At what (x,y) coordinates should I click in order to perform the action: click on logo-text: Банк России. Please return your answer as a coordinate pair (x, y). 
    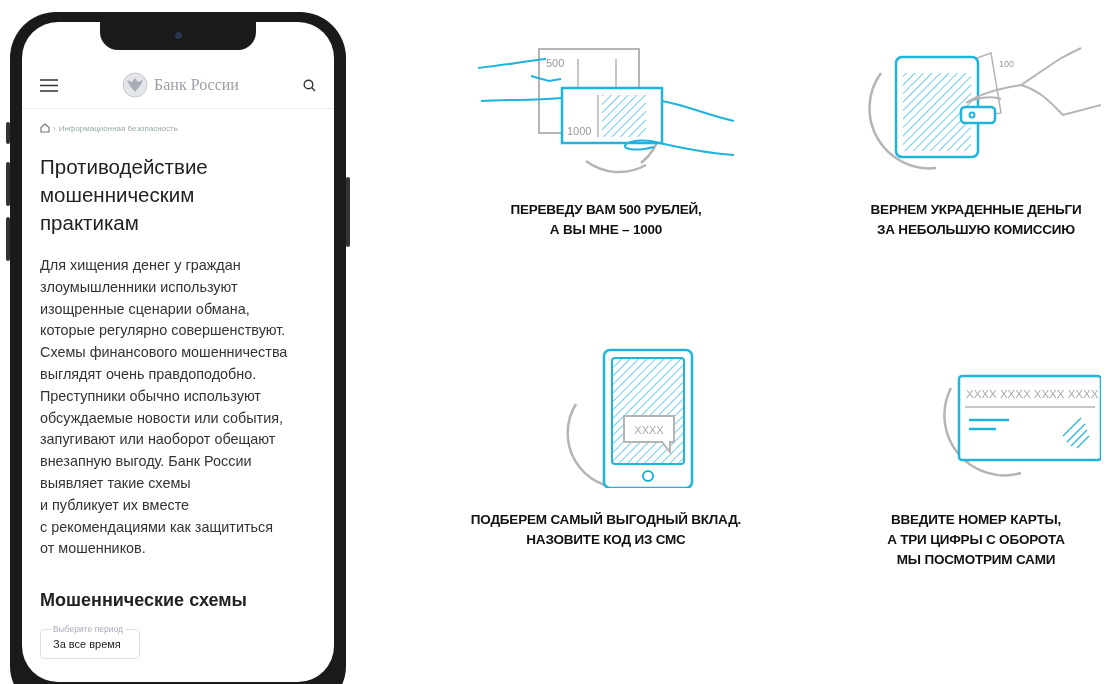
    Looking at the image, I should click on (196, 85).